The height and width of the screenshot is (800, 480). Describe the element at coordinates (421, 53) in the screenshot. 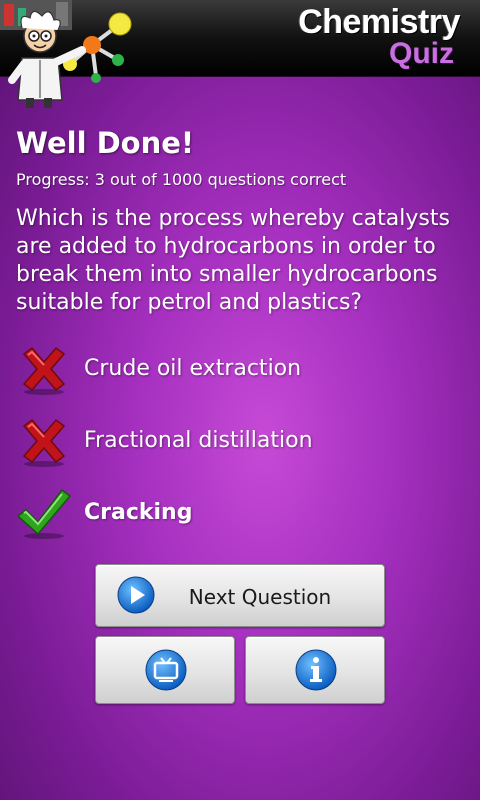

I see `app-logo-line2: Quiz` at that location.